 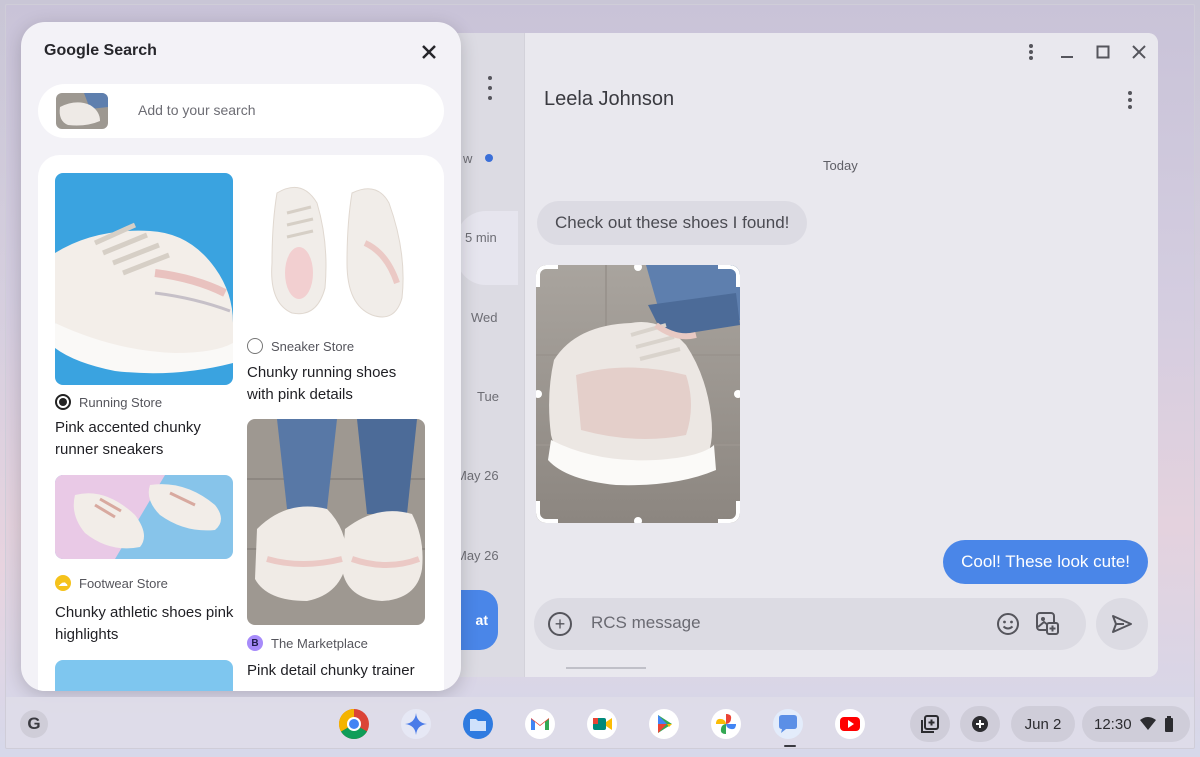 I want to click on compose-bar: + RCS message, so click(x=810, y=624).